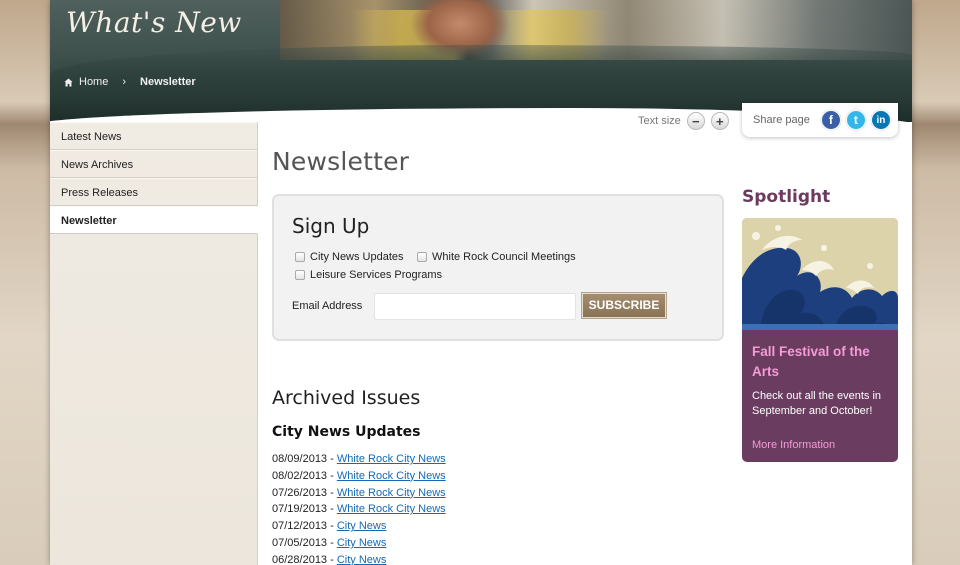 This screenshot has width=960, height=565. Describe the element at coordinates (683, 121) in the screenshot. I see `text-size-control: Text size − +` at that location.